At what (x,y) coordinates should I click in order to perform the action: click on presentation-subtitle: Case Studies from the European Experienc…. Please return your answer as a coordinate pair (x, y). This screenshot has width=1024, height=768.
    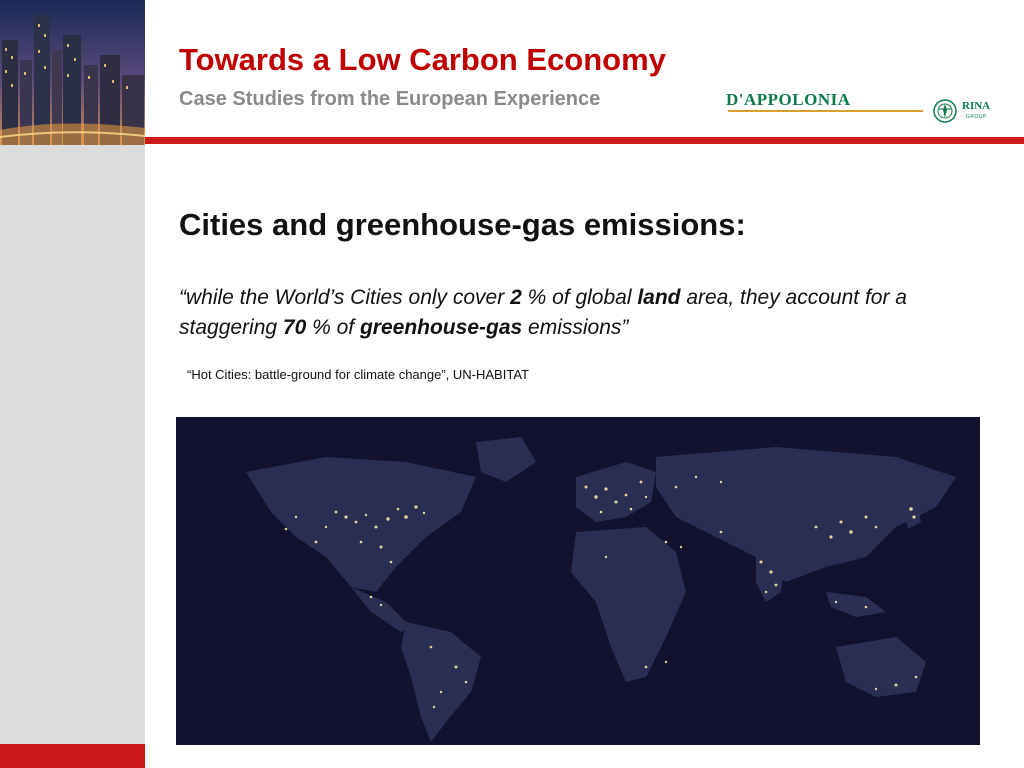
    Looking at the image, I should click on (390, 99).